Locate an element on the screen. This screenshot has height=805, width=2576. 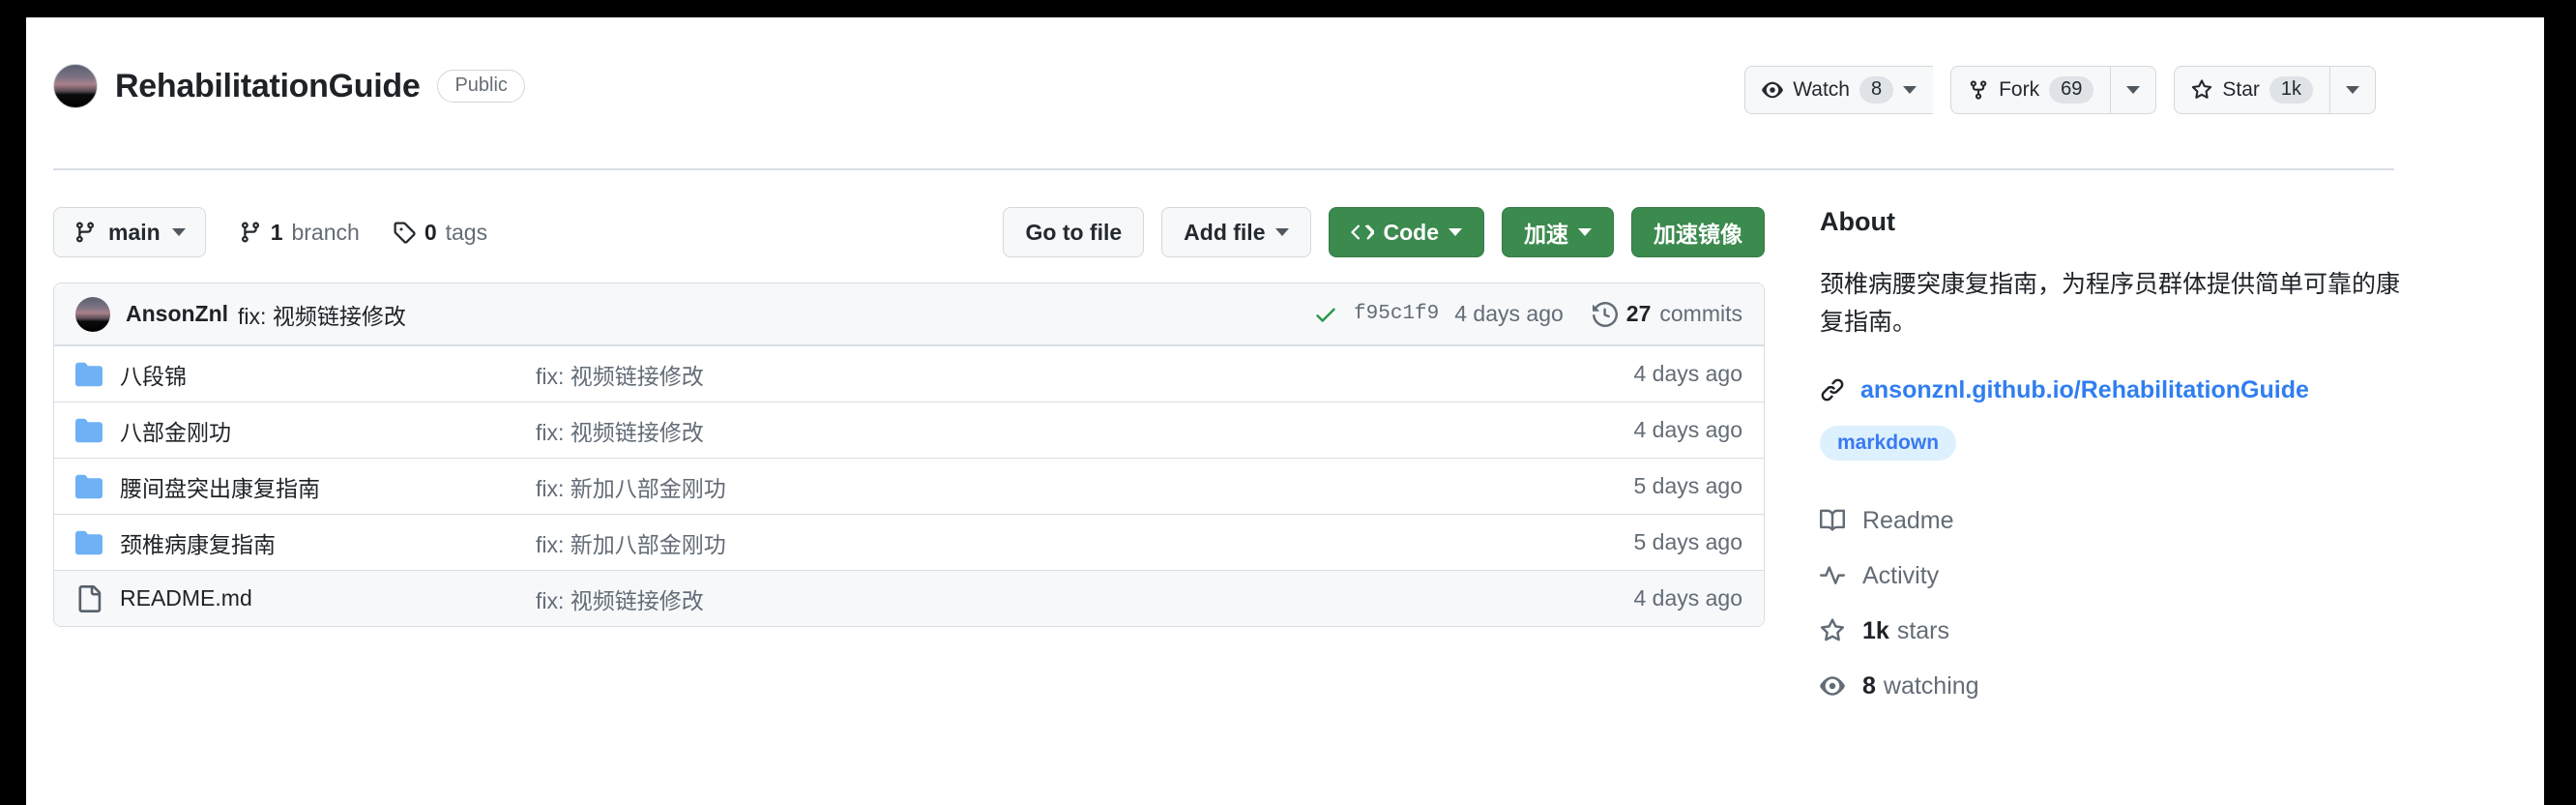
about-heading: About is located at coordinates (1857, 221).